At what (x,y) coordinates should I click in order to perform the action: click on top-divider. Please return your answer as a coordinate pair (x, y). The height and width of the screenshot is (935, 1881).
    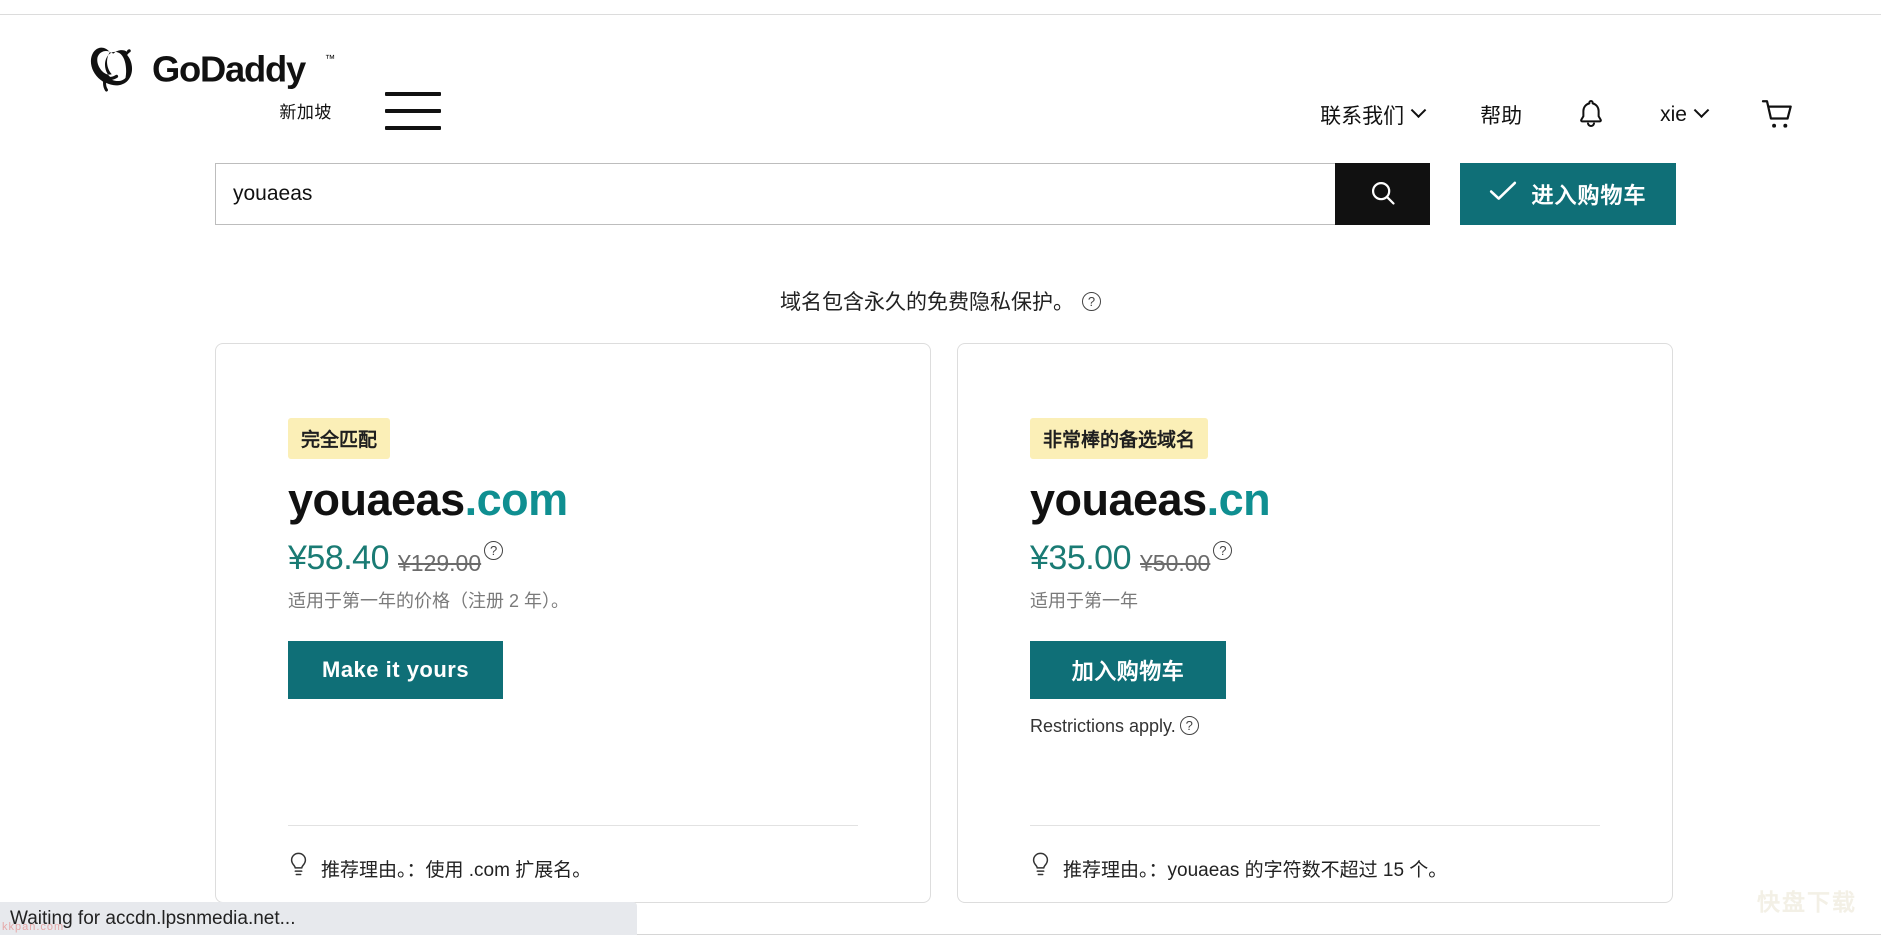
    Looking at the image, I should click on (940, 14).